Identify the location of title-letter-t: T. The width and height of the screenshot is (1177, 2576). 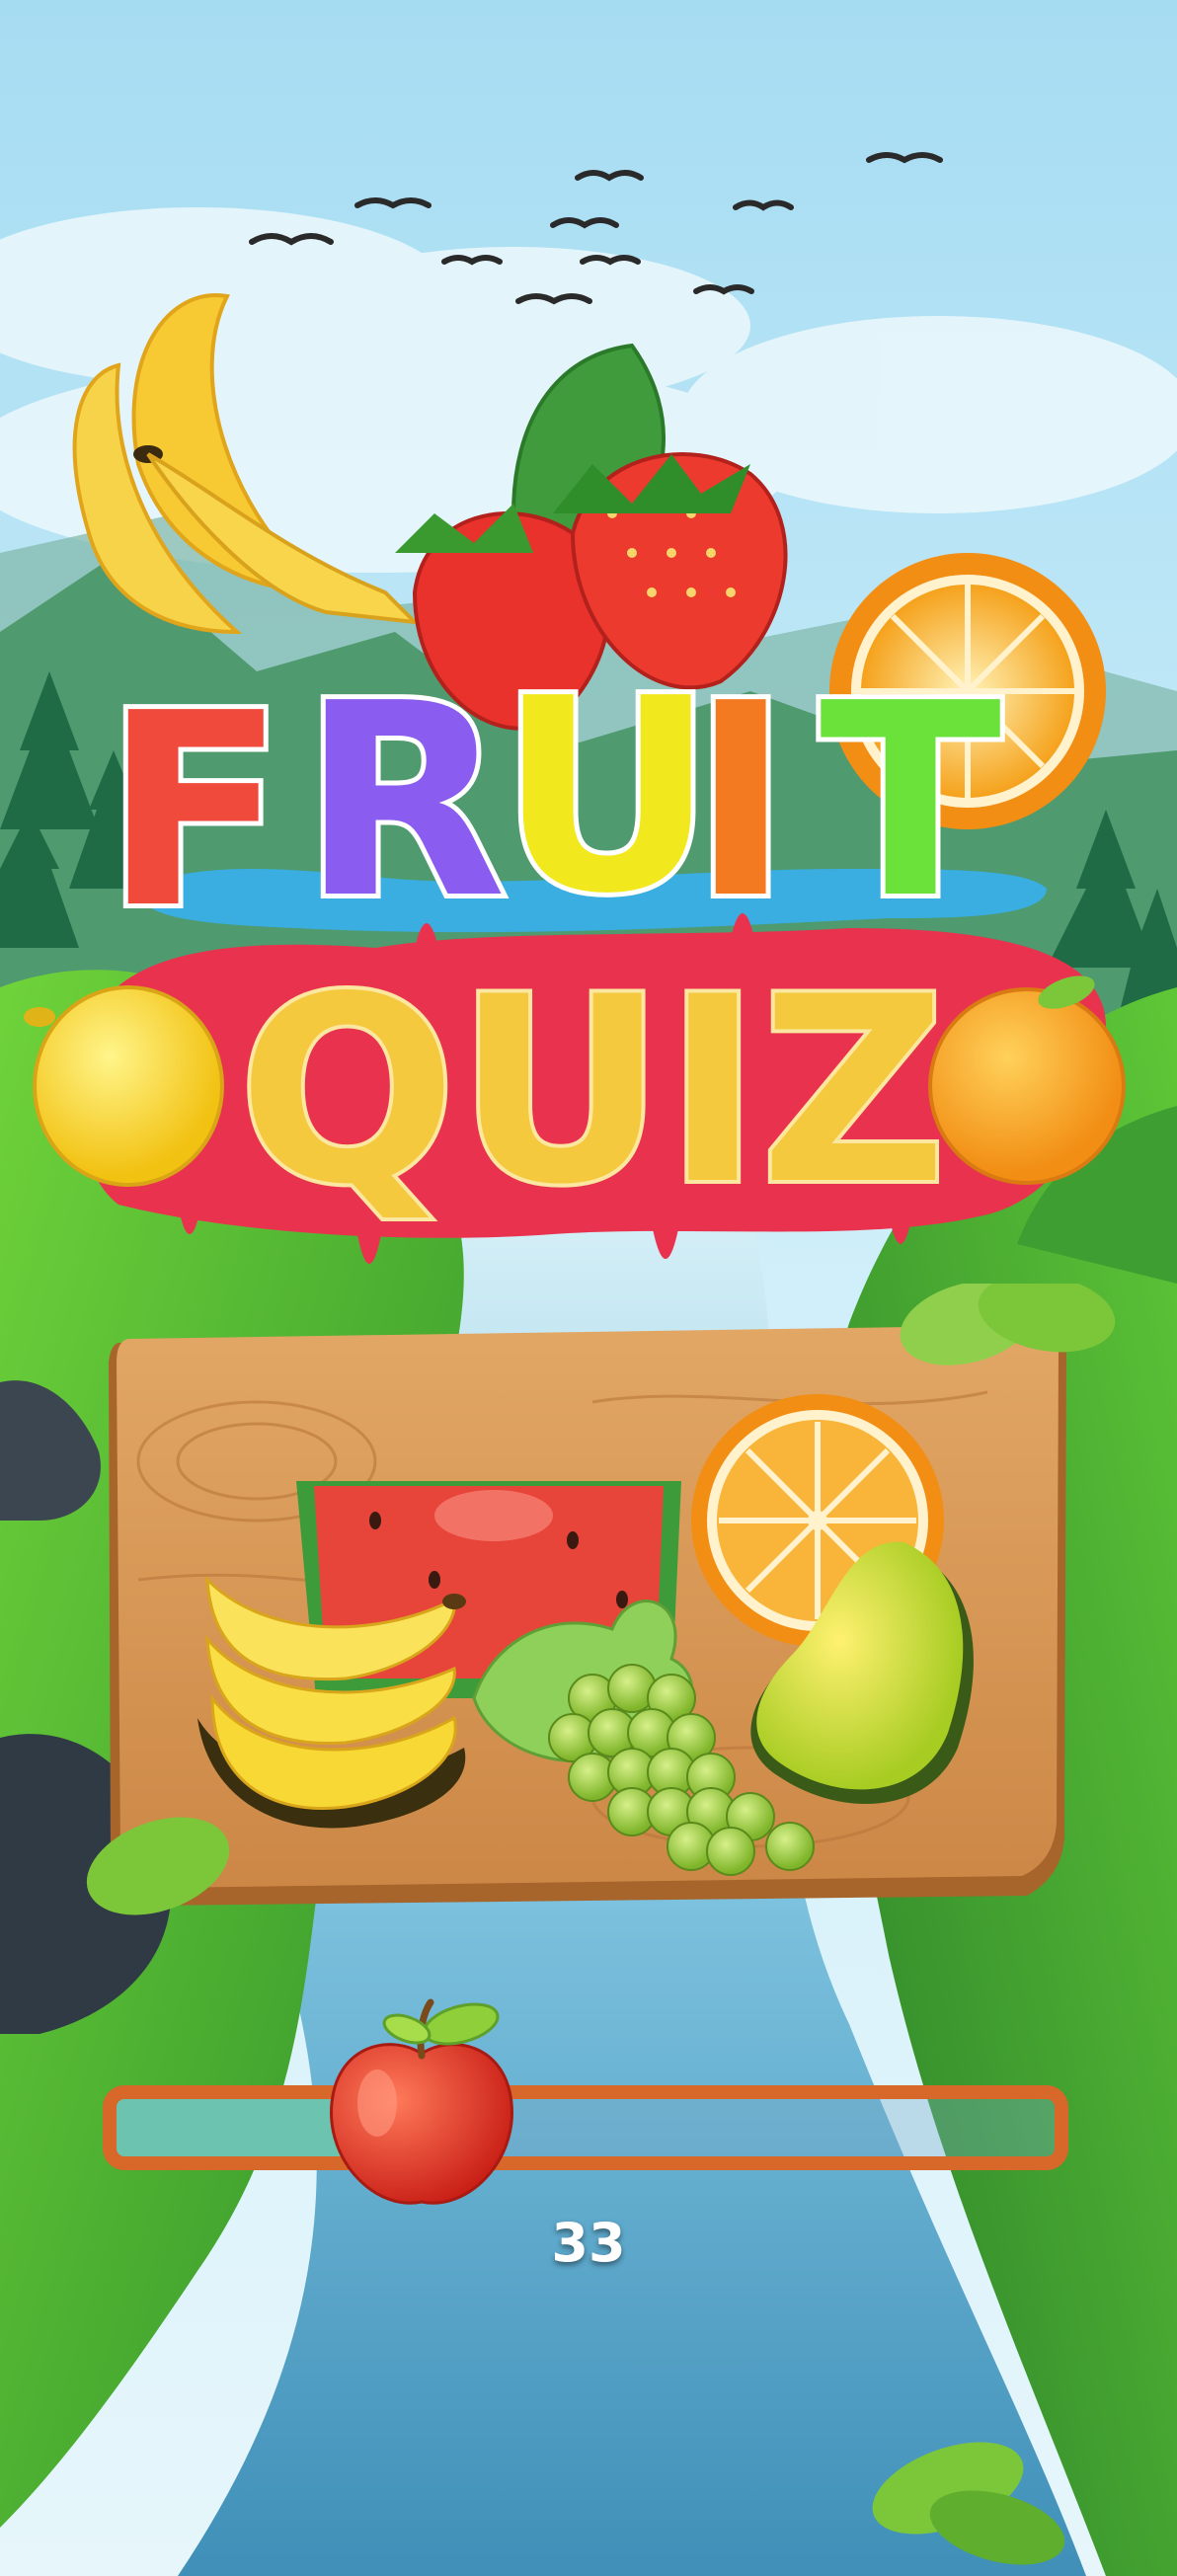
(911, 801).